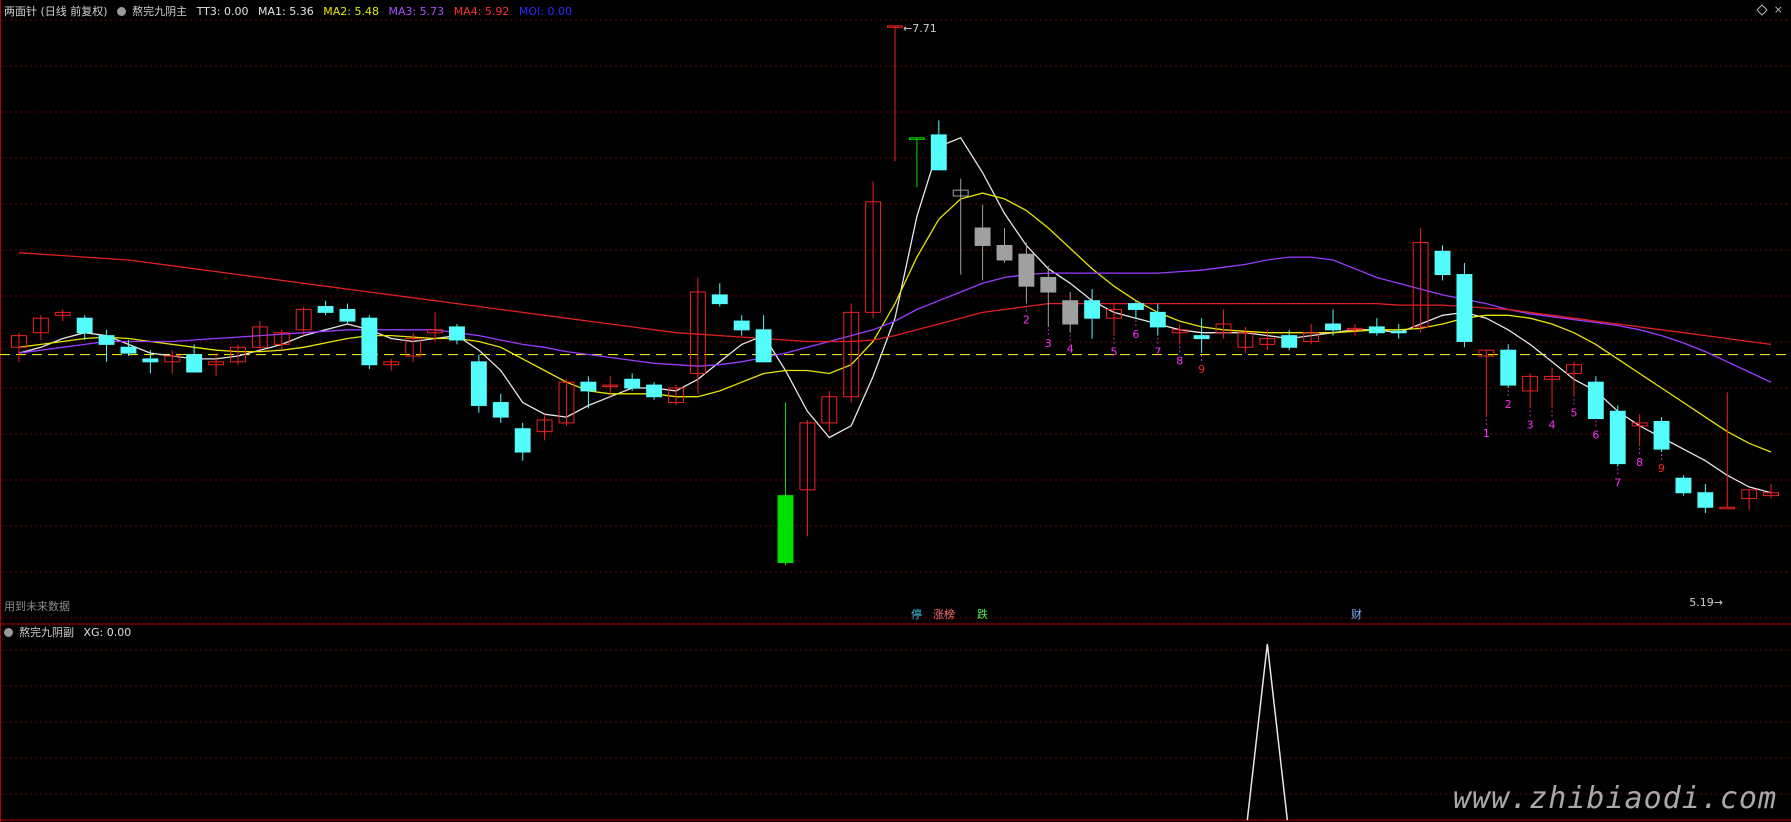  What do you see at coordinates (222, 11) in the screenshot?
I see `tt3-value: TT3: 0.00` at bounding box center [222, 11].